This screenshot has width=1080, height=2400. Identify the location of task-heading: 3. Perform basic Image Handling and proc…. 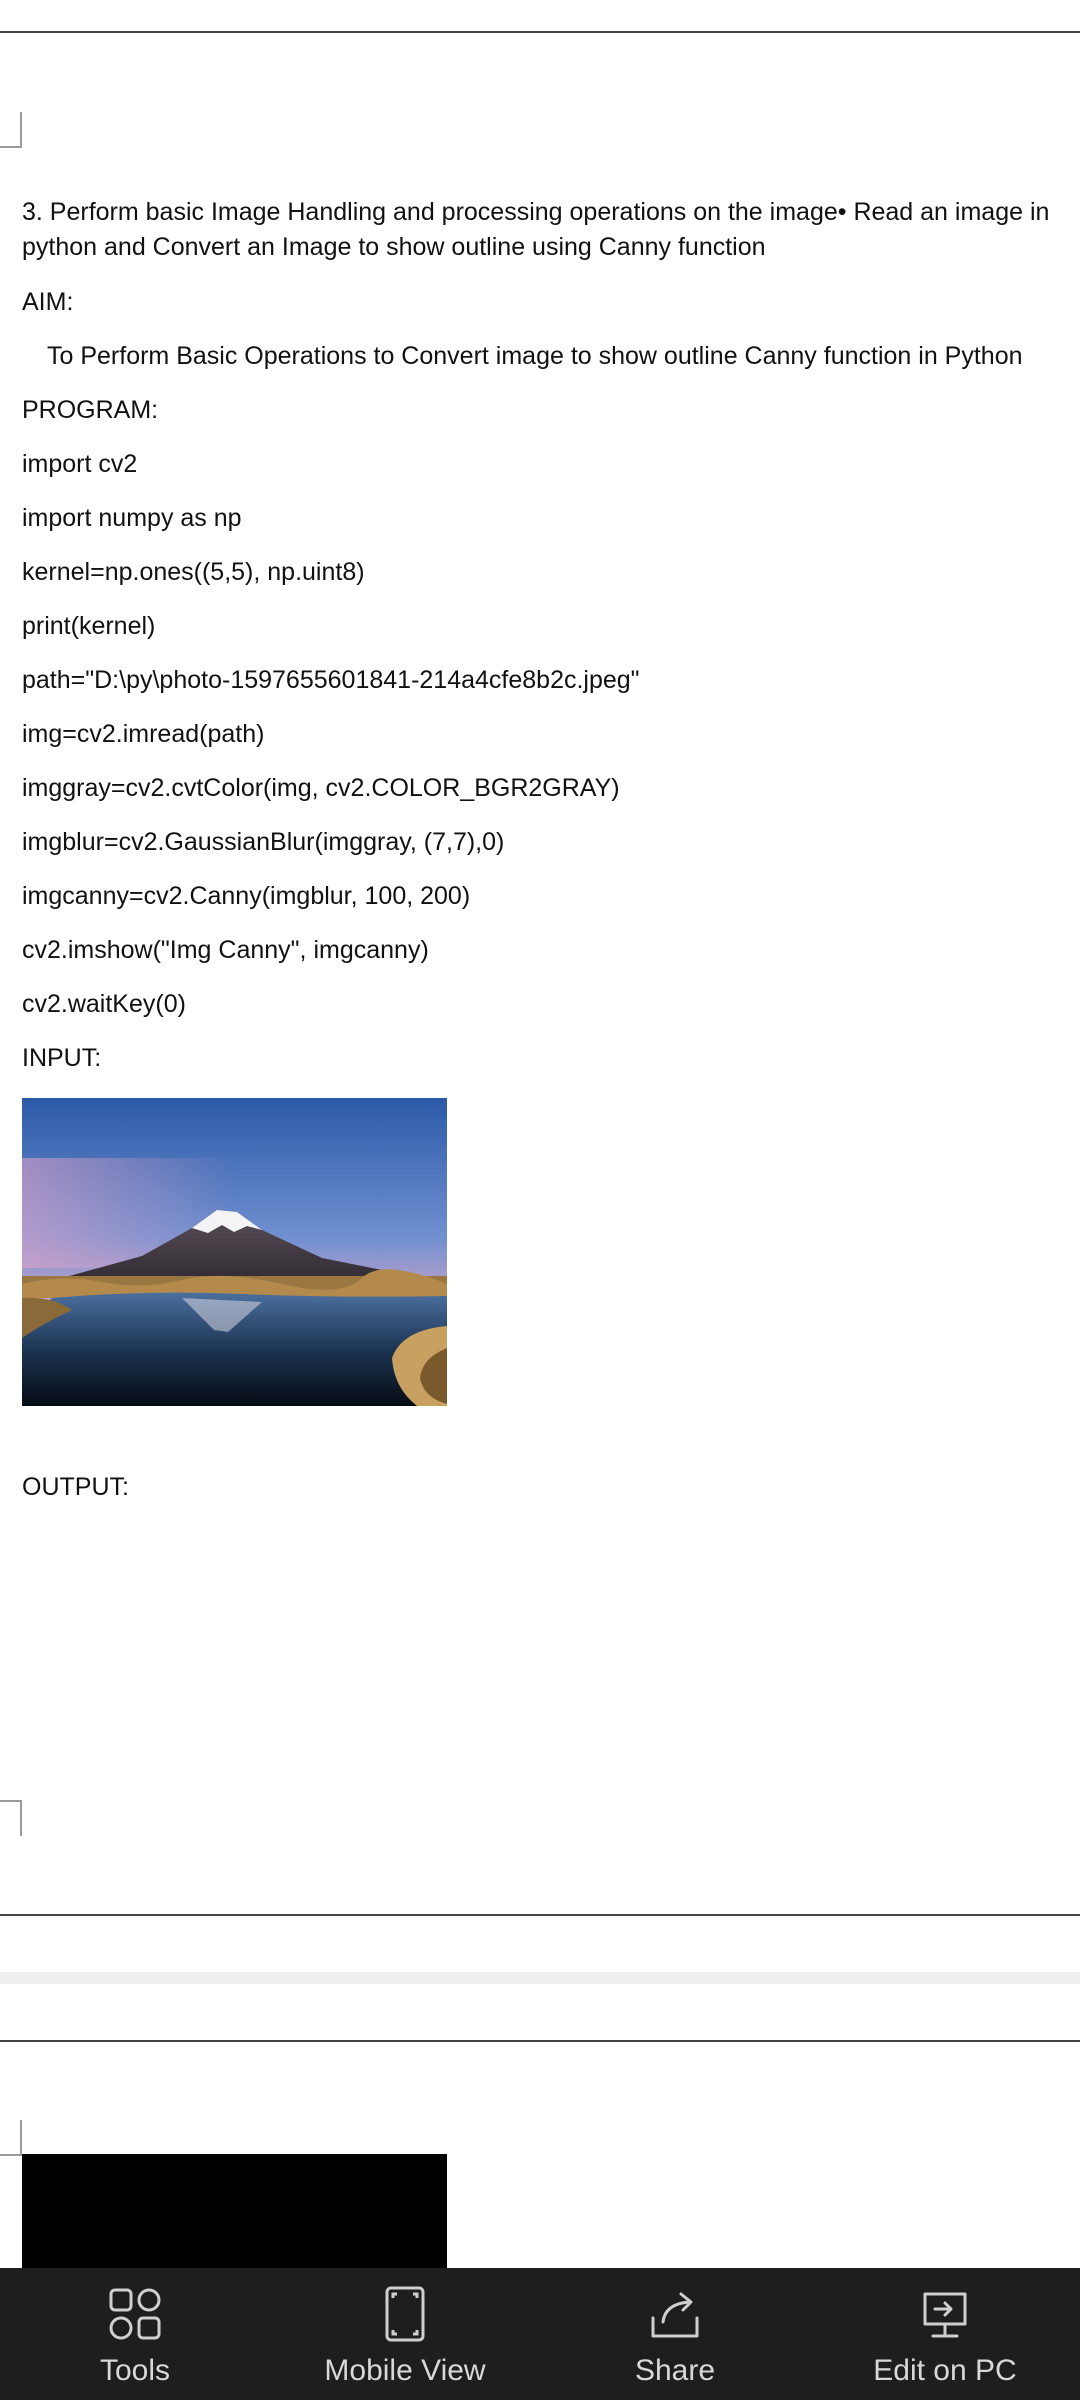
(539, 229).